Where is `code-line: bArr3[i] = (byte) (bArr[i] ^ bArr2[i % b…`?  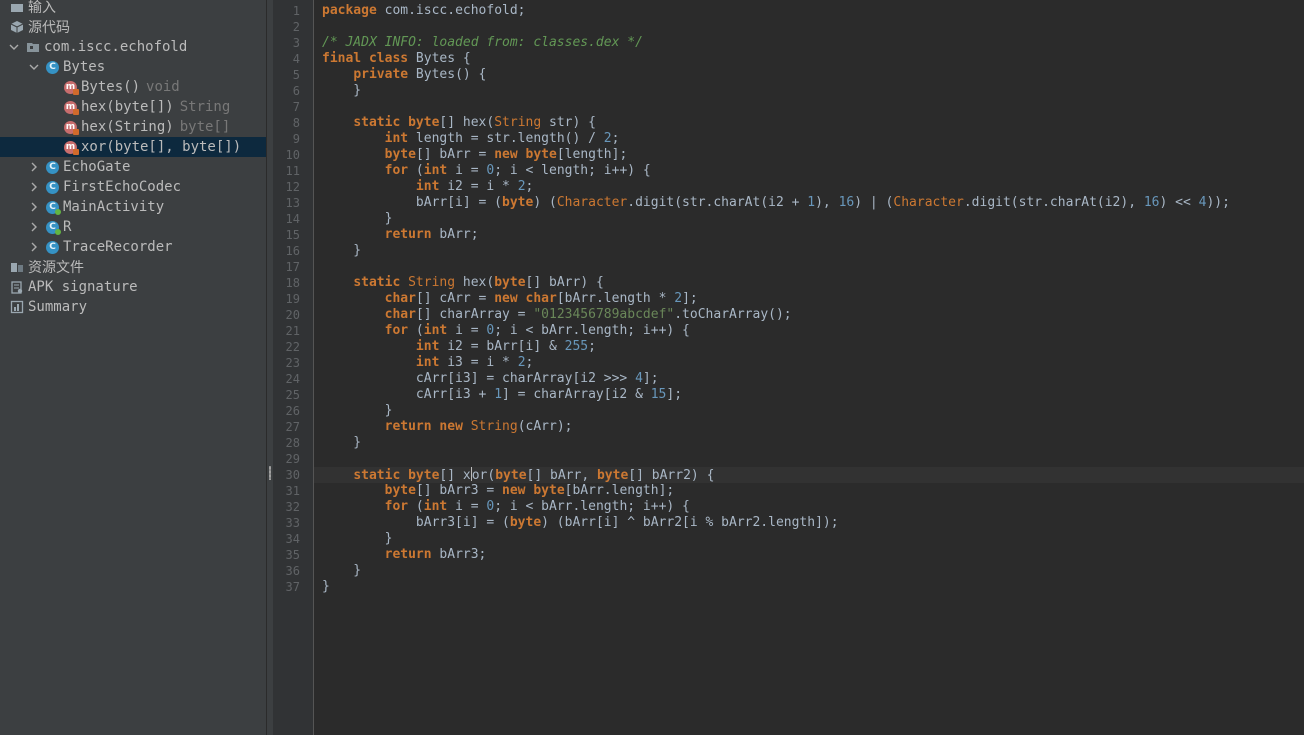
code-line: bArr3[i] = (byte) (bArr[i] ^ bArr2[i % b… is located at coordinates (580, 523).